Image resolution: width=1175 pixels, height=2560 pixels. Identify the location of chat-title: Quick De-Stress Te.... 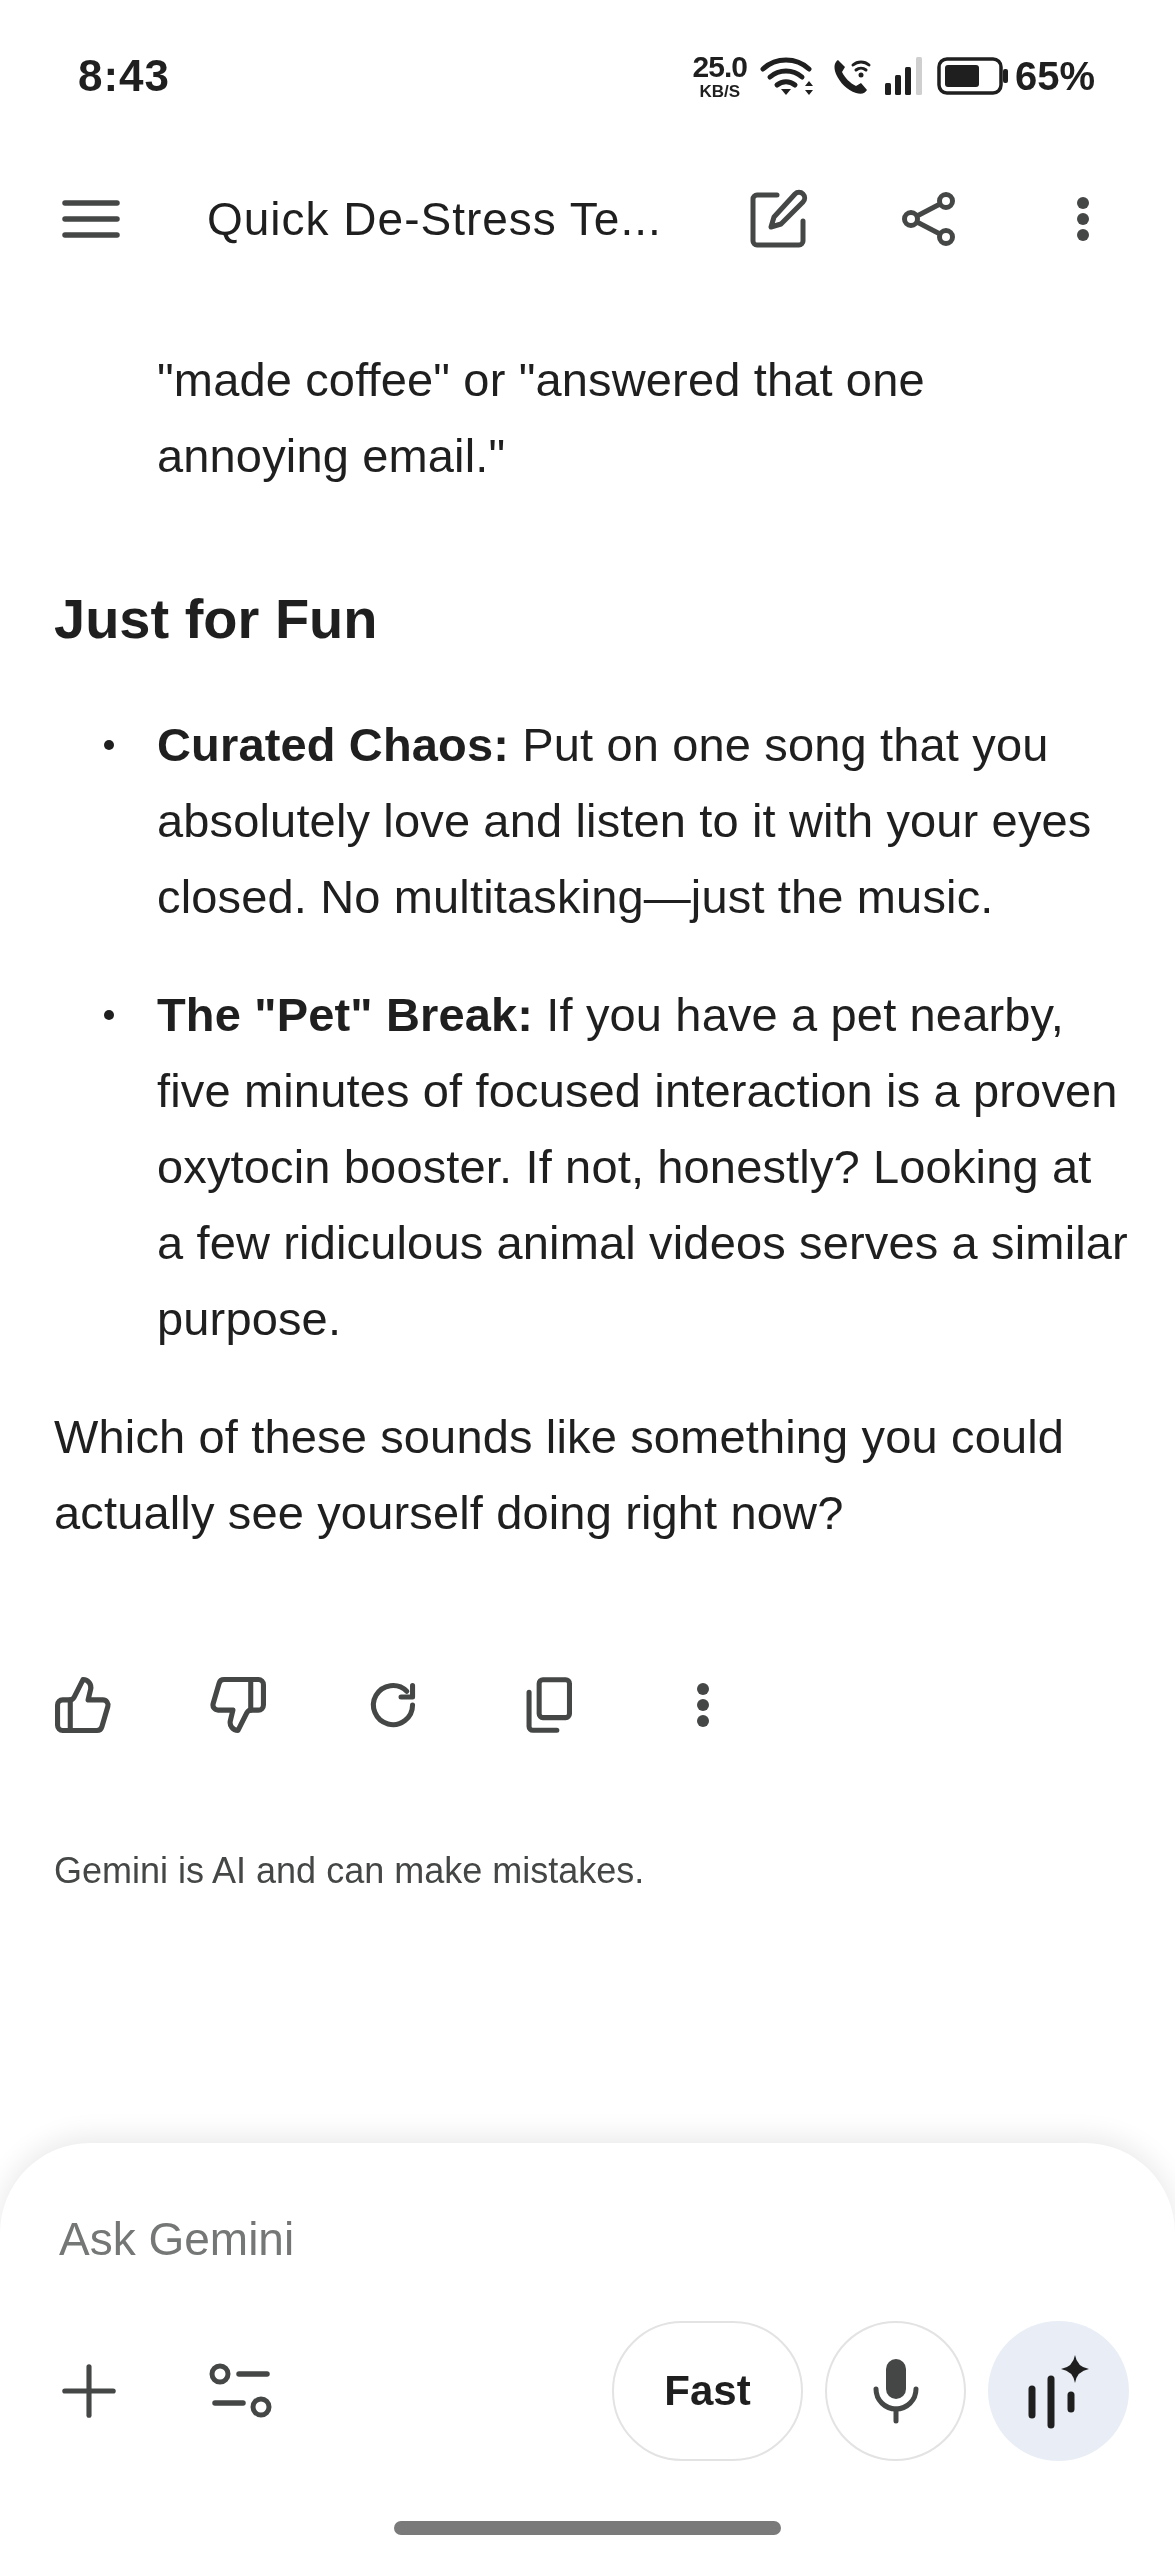
(435, 219).